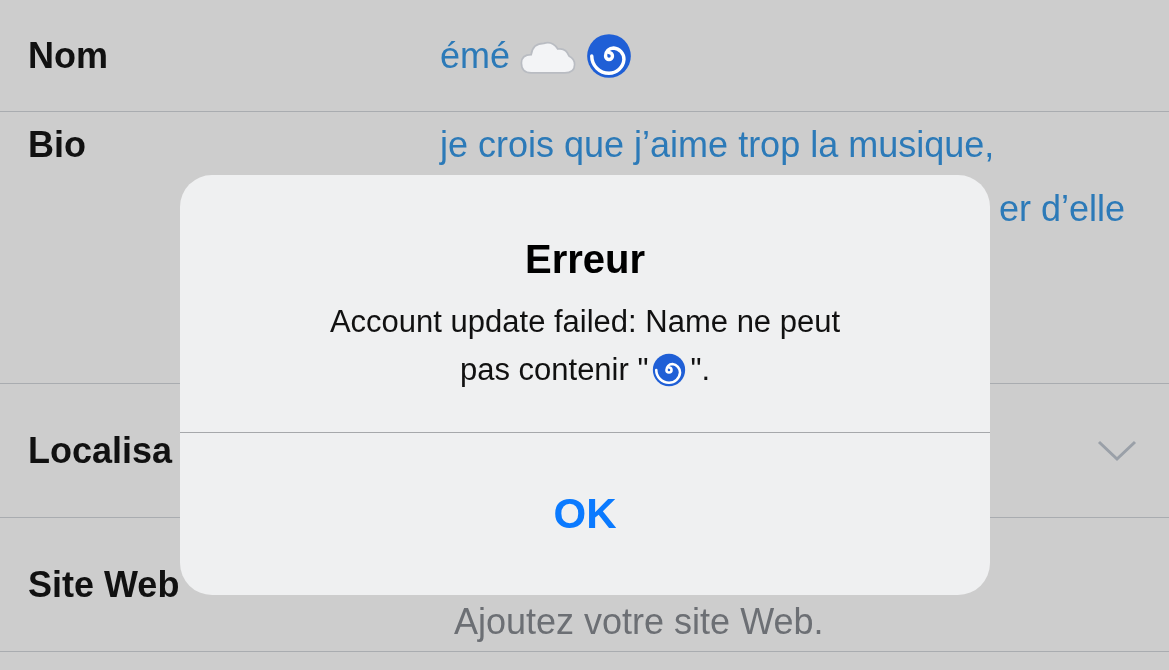 The width and height of the screenshot is (1169, 670). What do you see at coordinates (475, 55) in the screenshot?
I see `field-value: émé` at bounding box center [475, 55].